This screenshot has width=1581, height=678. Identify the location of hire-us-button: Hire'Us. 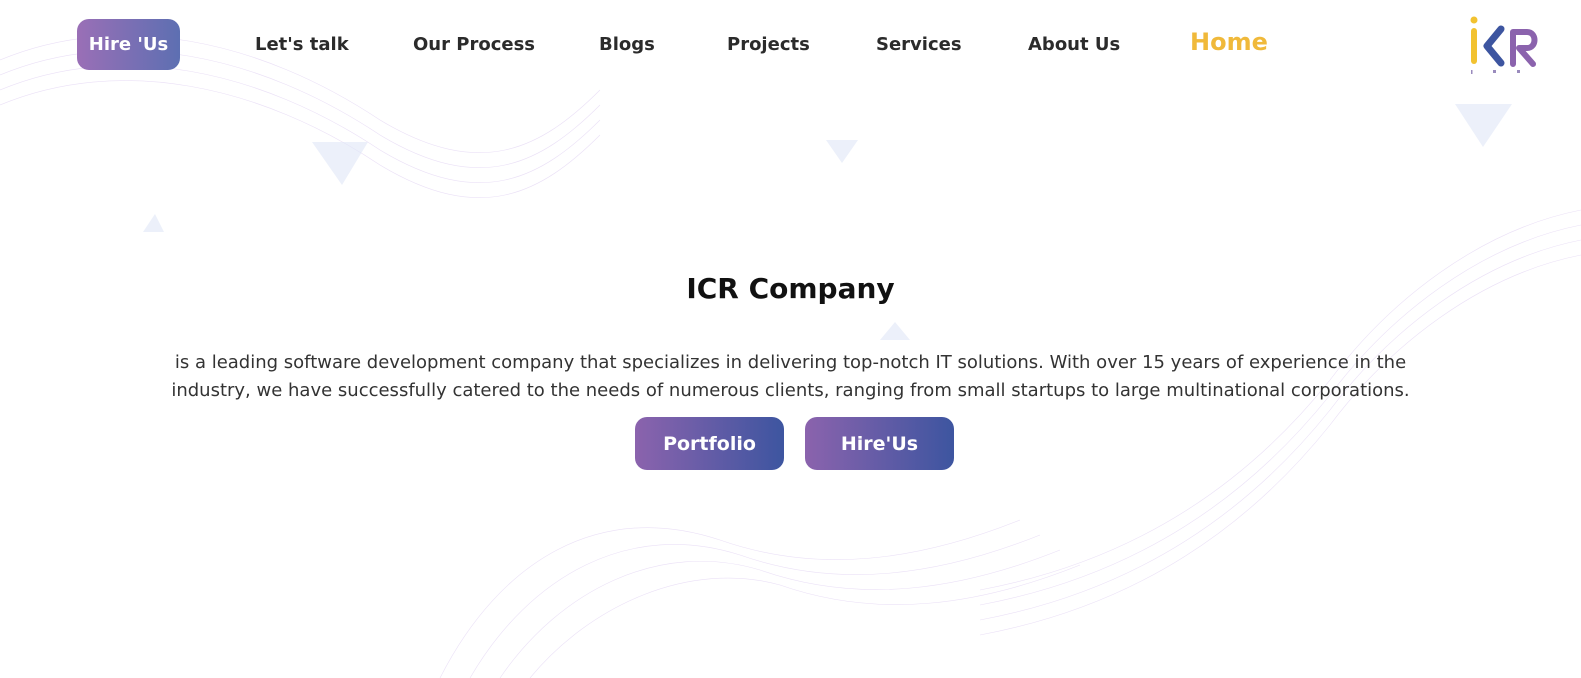
(879, 443).